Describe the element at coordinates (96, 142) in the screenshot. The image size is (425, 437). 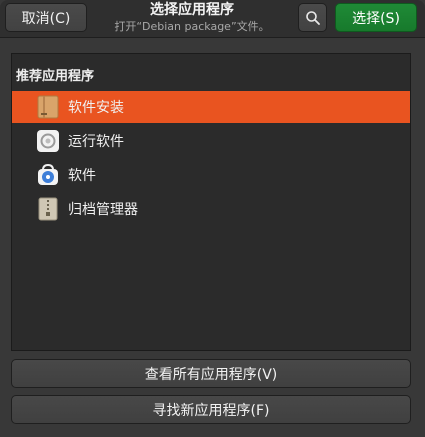
I see `list-item-label: 运行软件` at that location.